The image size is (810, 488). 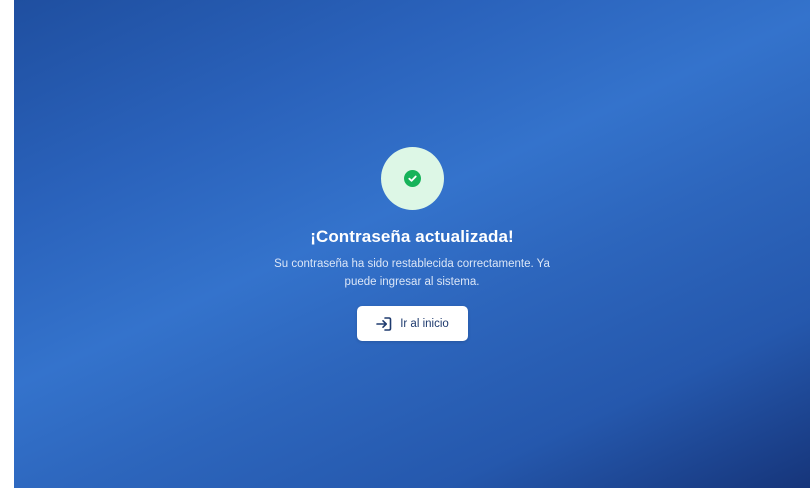 I want to click on login-icon, so click(x=384, y=324).